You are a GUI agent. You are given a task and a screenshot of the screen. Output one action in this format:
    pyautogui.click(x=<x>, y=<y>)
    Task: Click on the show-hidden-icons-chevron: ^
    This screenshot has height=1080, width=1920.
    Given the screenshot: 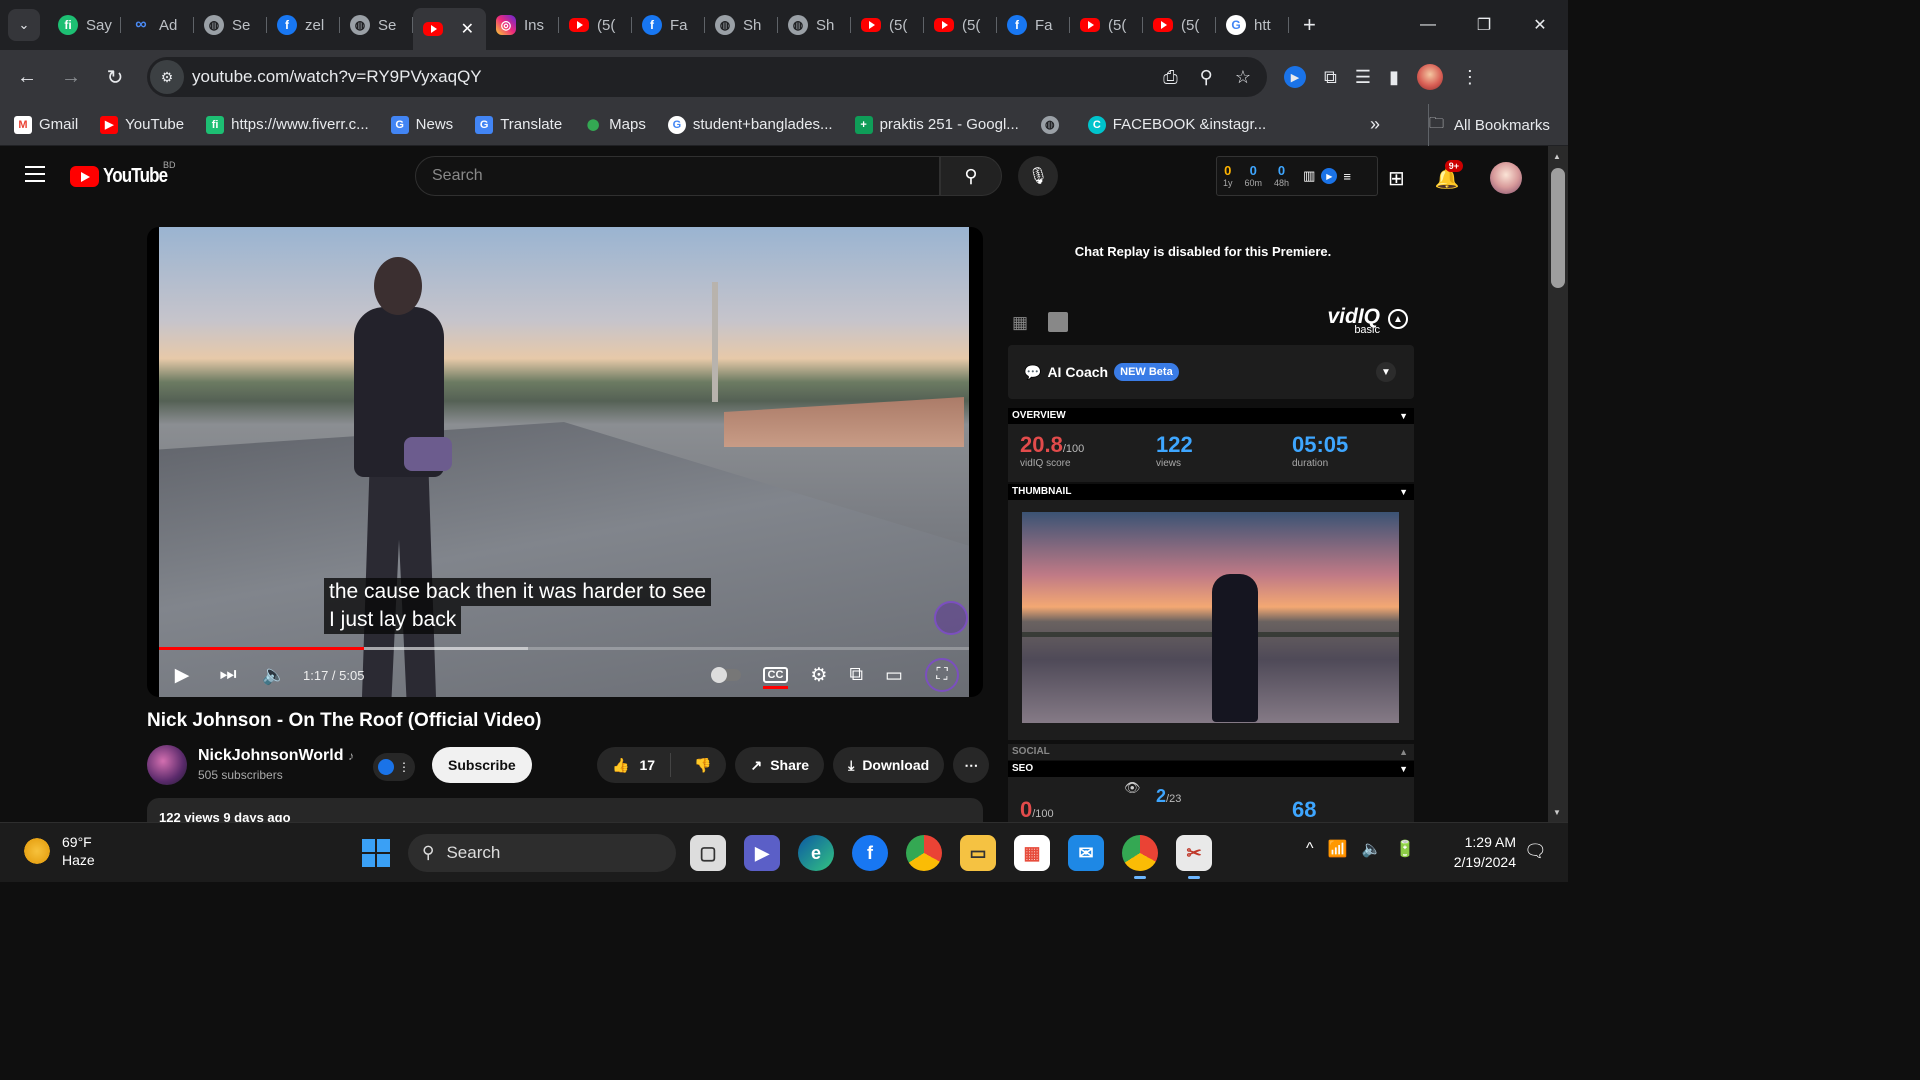 What is the action you would take?
    pyautogui.click(x=1310, y=849)
    